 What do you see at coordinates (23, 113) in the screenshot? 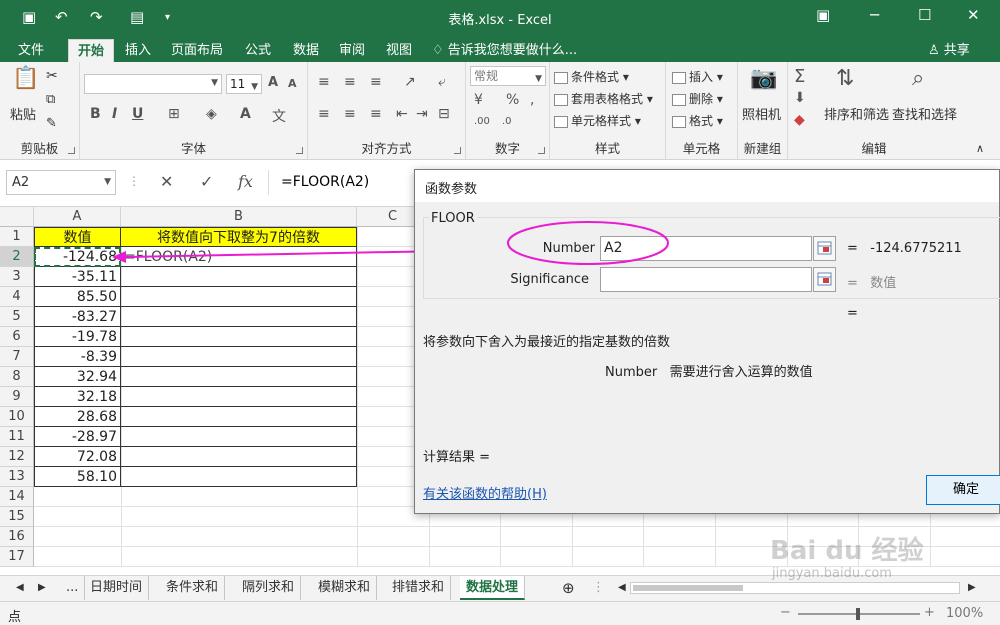
I see `paste-button: 粘贴` at bounding box center [23, 113].